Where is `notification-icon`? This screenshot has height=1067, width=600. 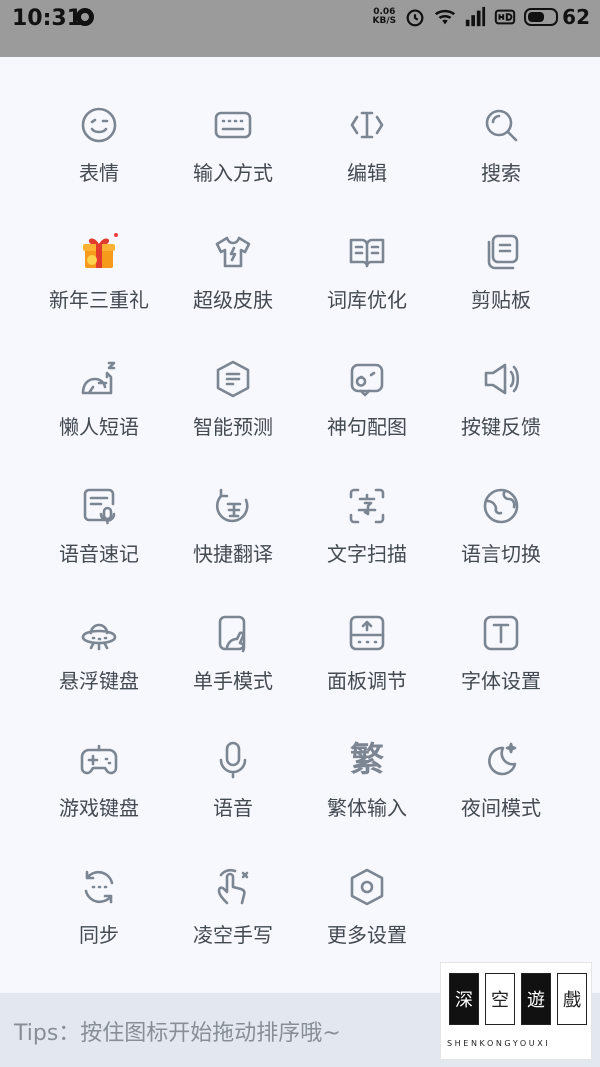 notification-icon is located at coordinates (85, 17).